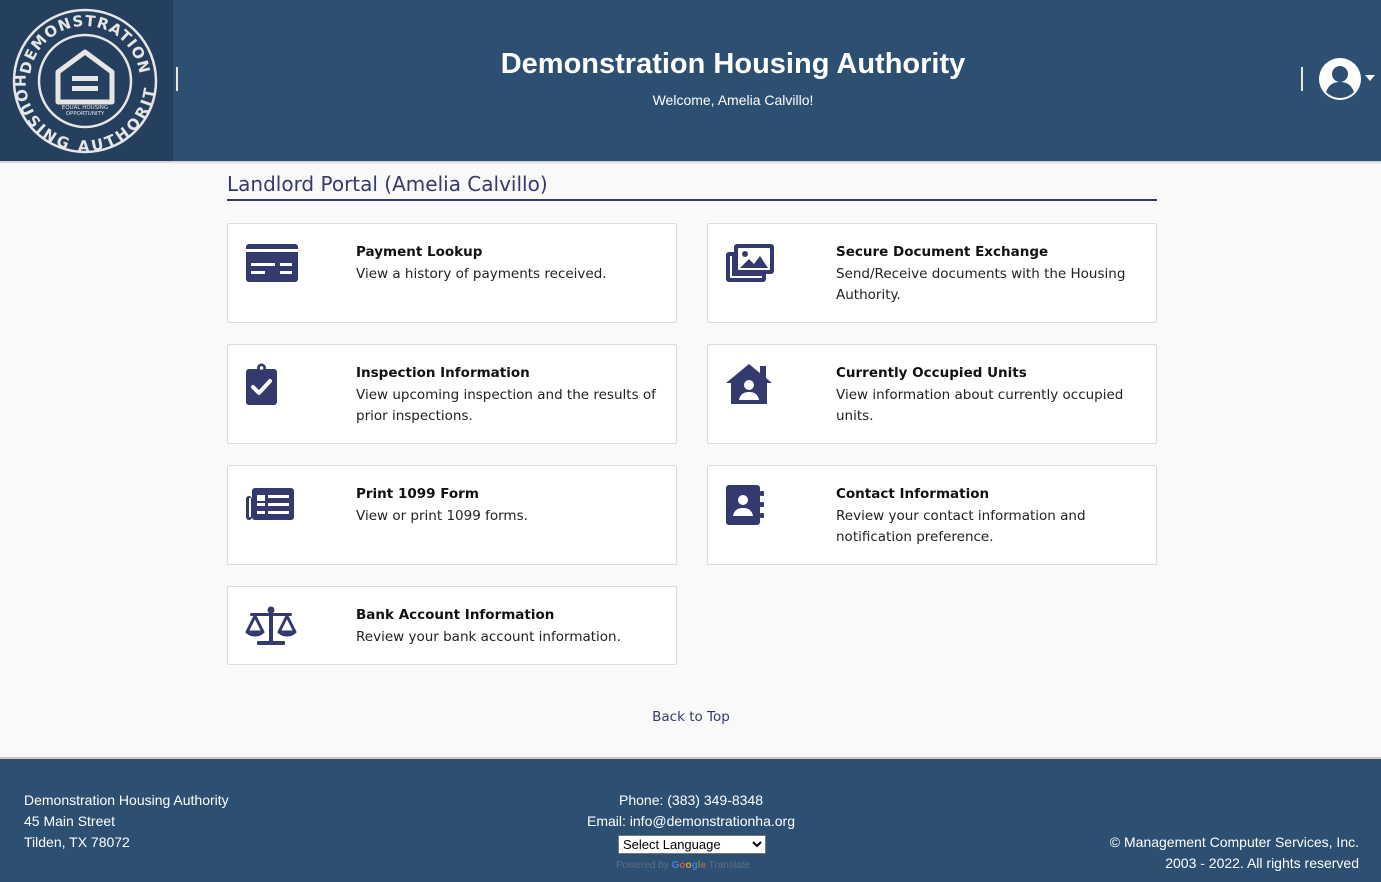  Describe the element at coordinates (1302, 79) in the screenshot. I see `header-divider-right` at that location.